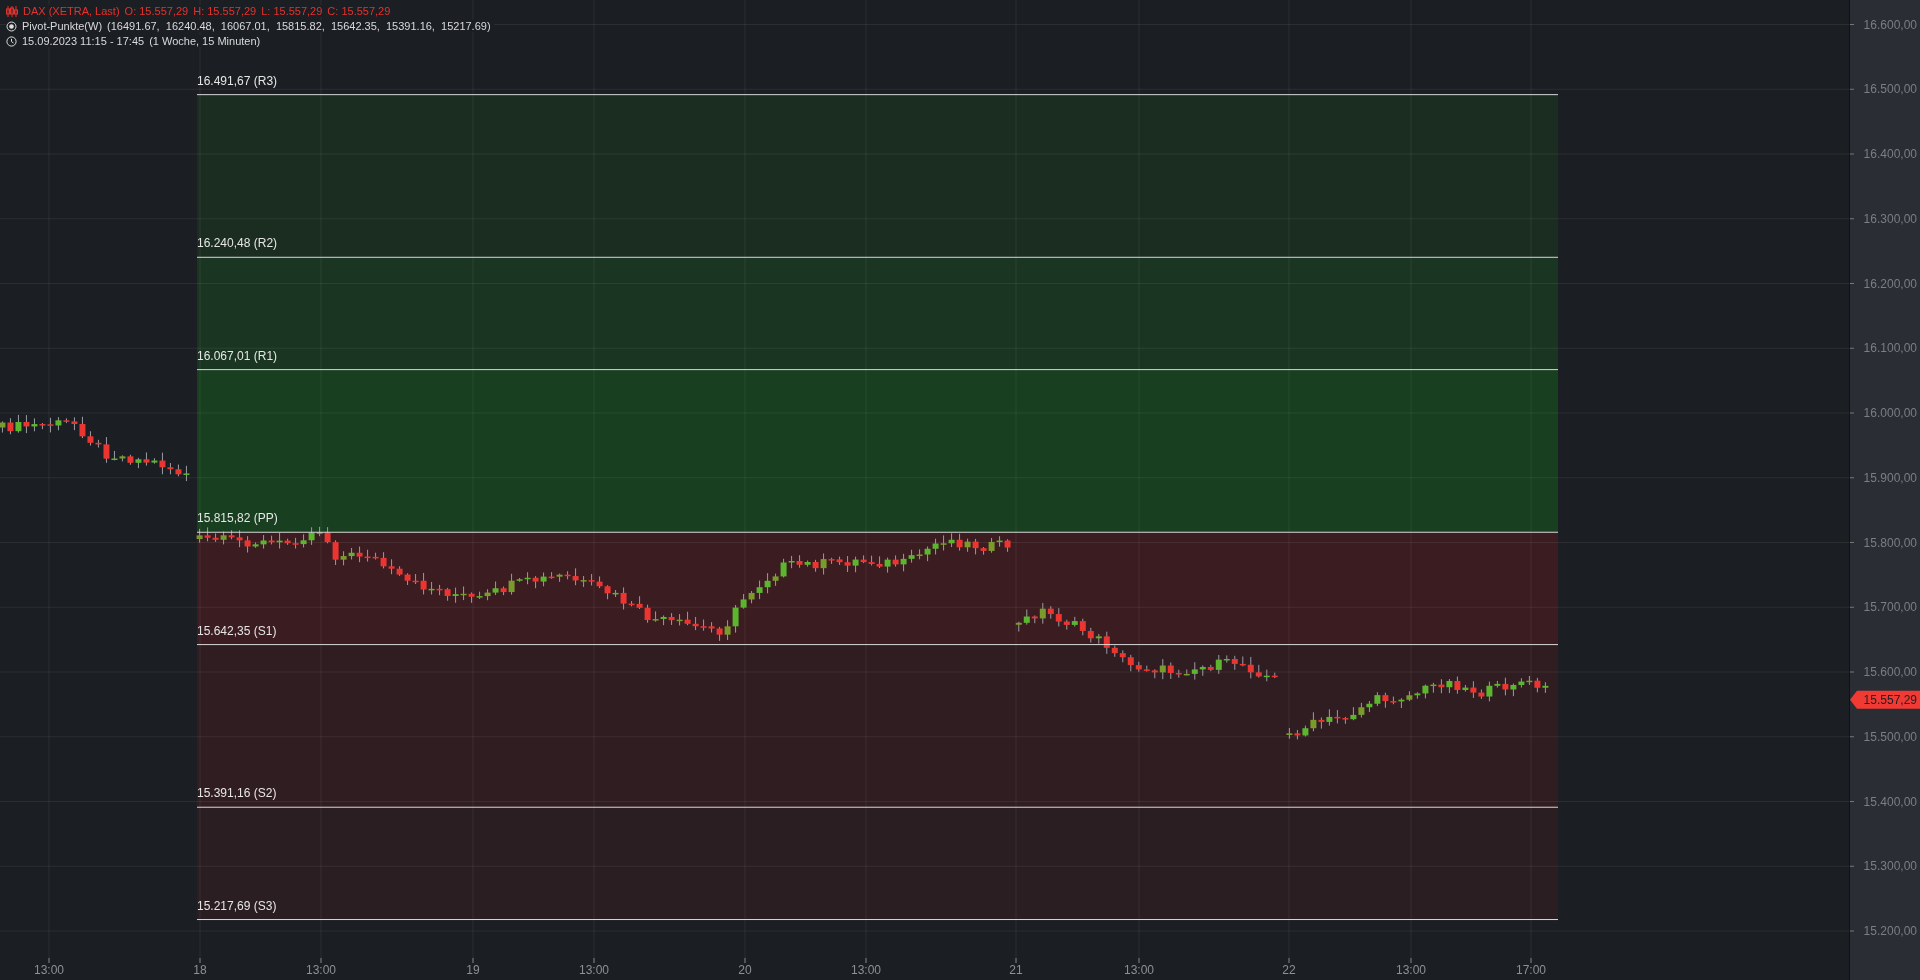 The height and width of the screenshot is (980, 1920). Describe the element at coordinates (359, 11) in the screenshot. I see `ohlc-value: C: 15.557,29` at that location.